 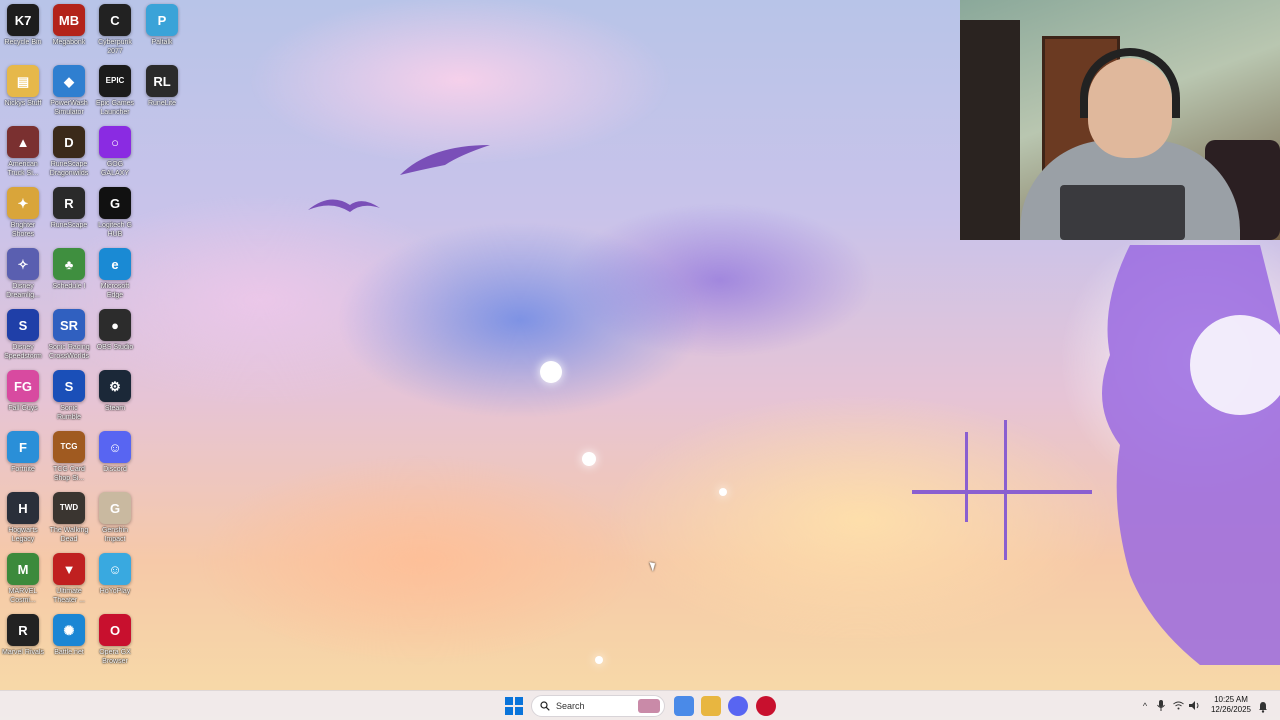 I want to click on desktop-icon: ◆ PowerWash Simulator, so click(x=69, y=91).